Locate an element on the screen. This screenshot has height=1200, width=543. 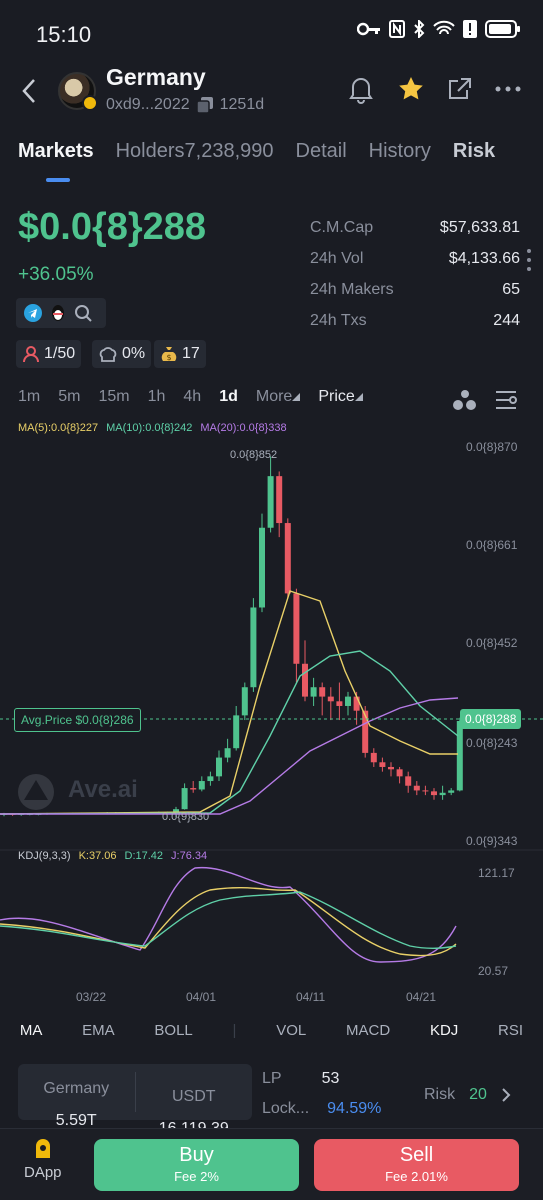
metric-makers: 24h Makers 65 is located at coordinates (415, 289).